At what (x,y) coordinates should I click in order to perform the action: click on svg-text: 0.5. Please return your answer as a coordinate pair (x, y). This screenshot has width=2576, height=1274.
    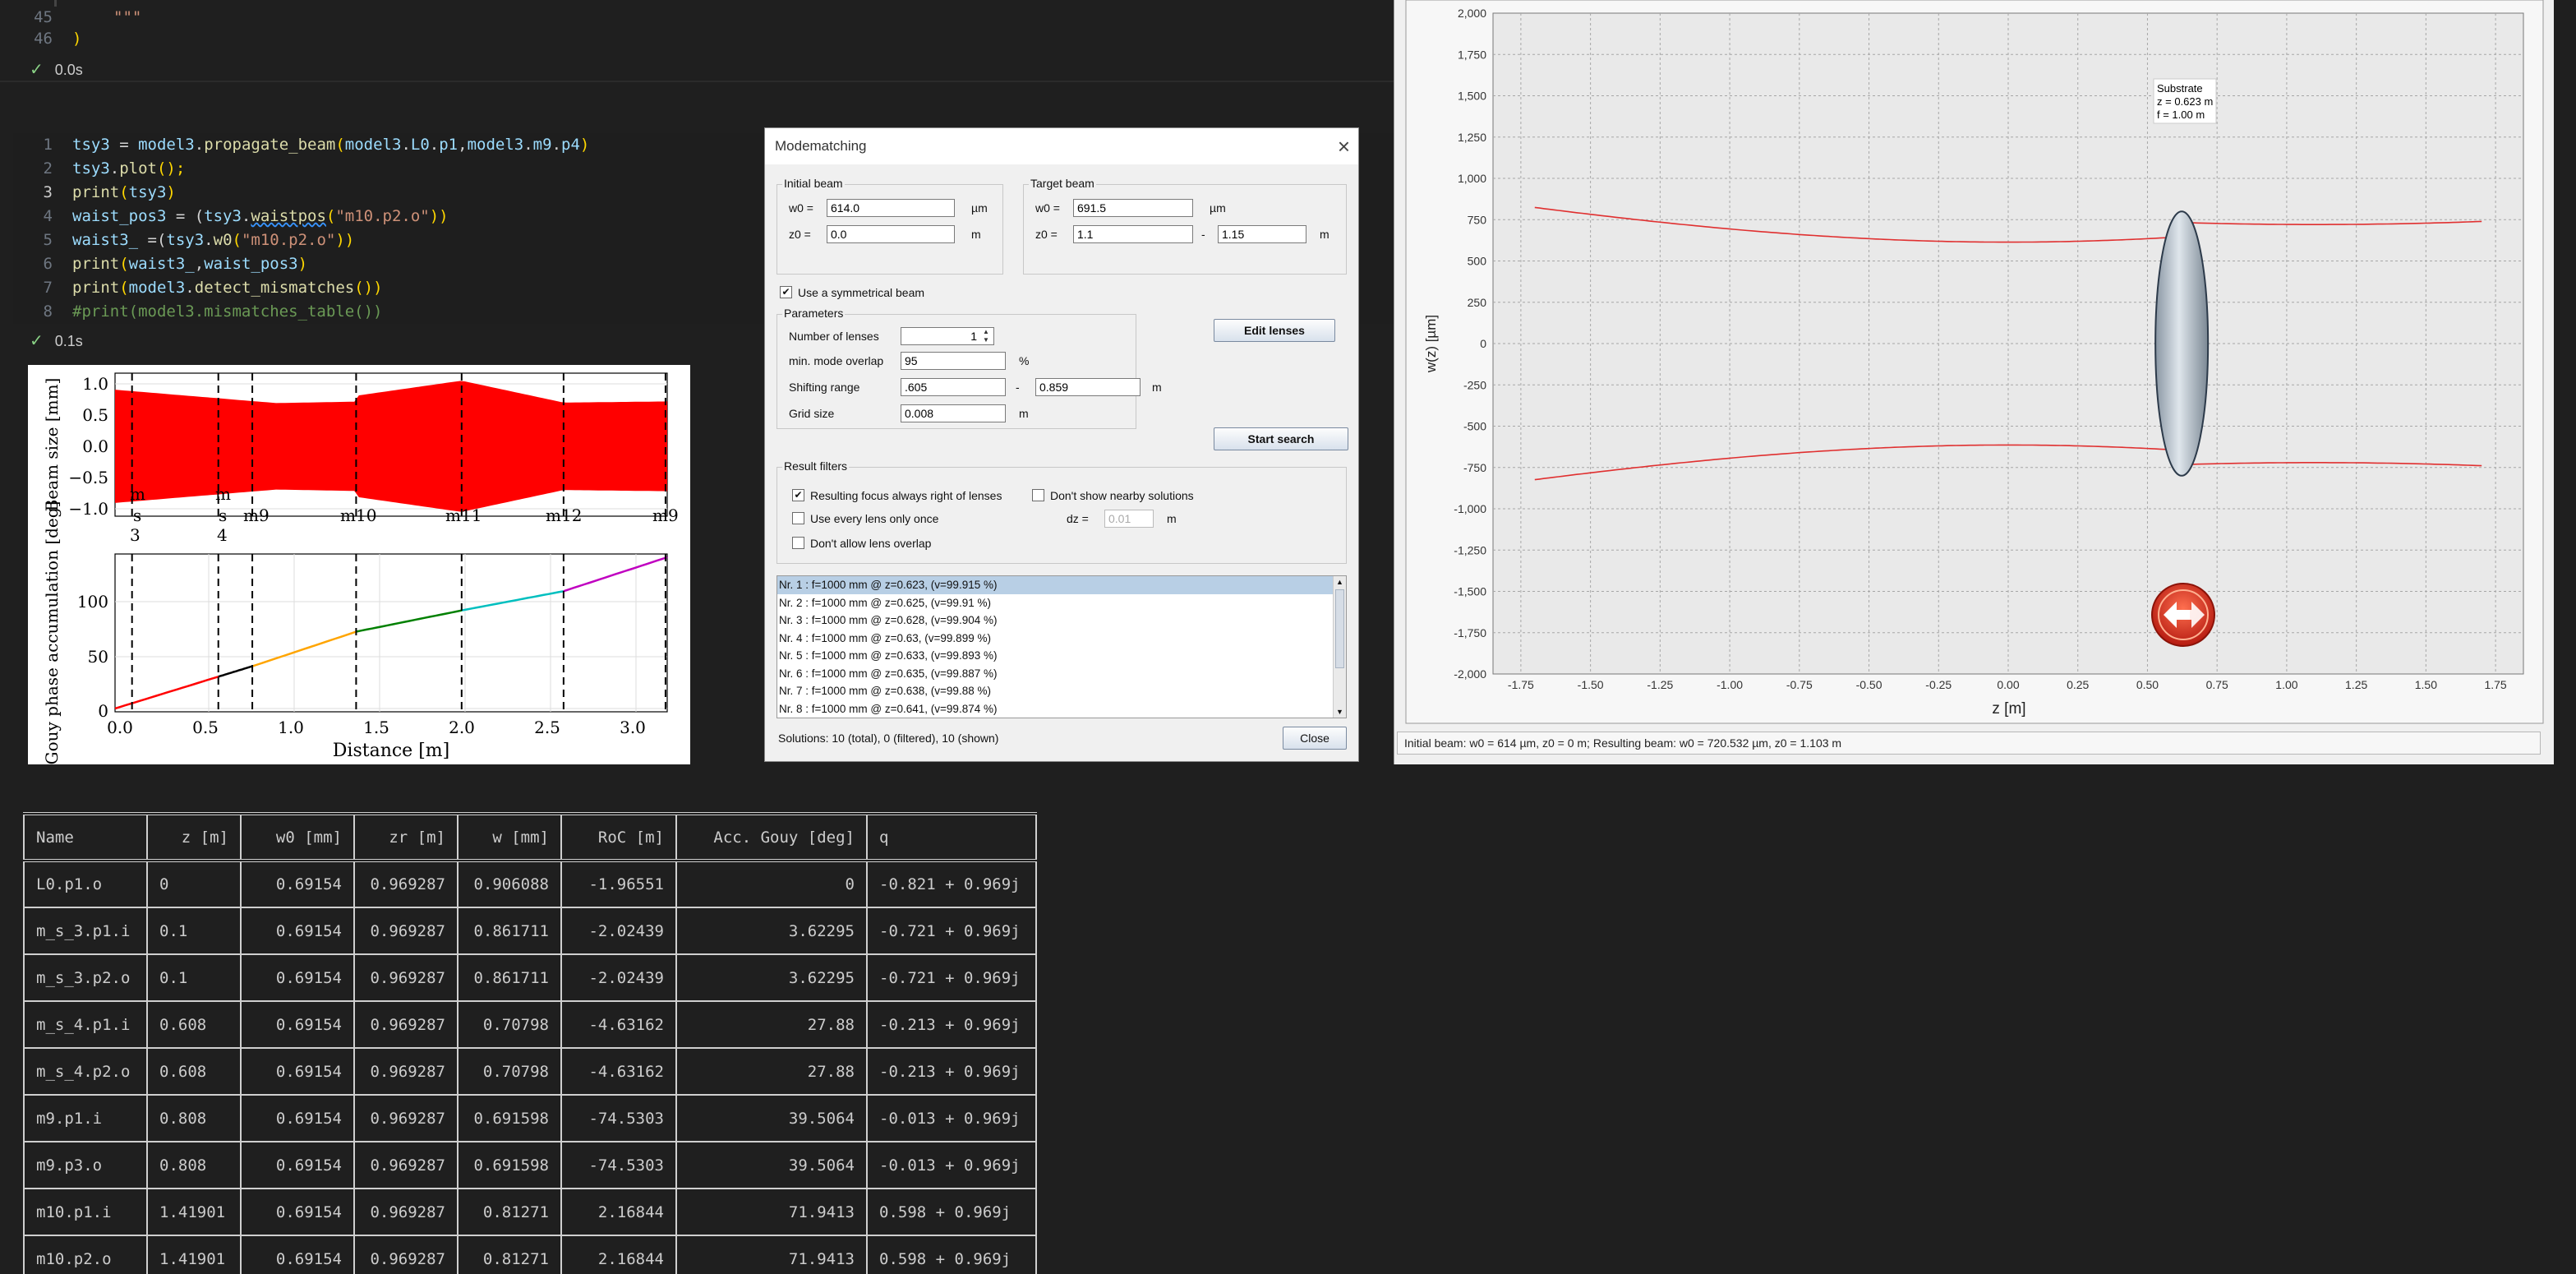
    Looking at the image, I should click on (205, 727).